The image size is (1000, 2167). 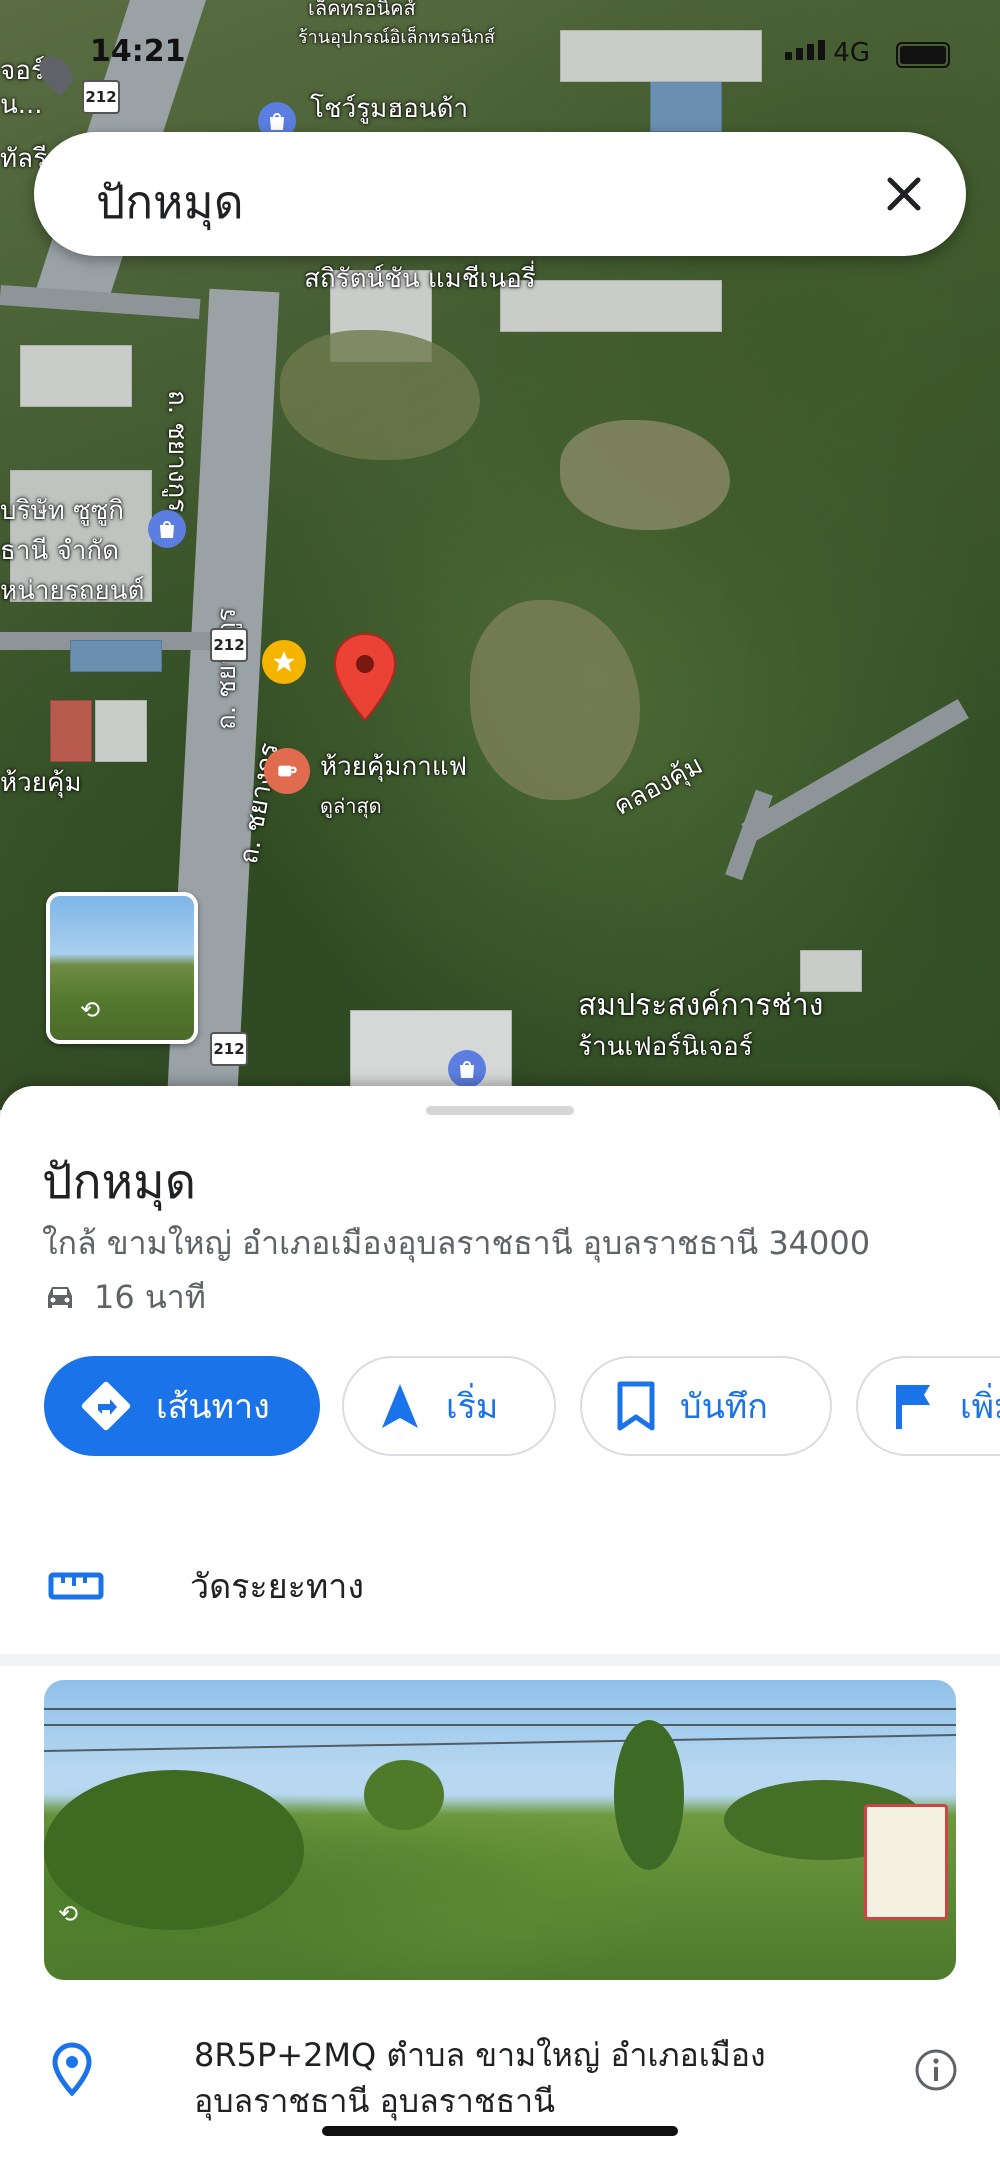 I want to click on search-query: ปักหมุด, so click(x=170, y=202).